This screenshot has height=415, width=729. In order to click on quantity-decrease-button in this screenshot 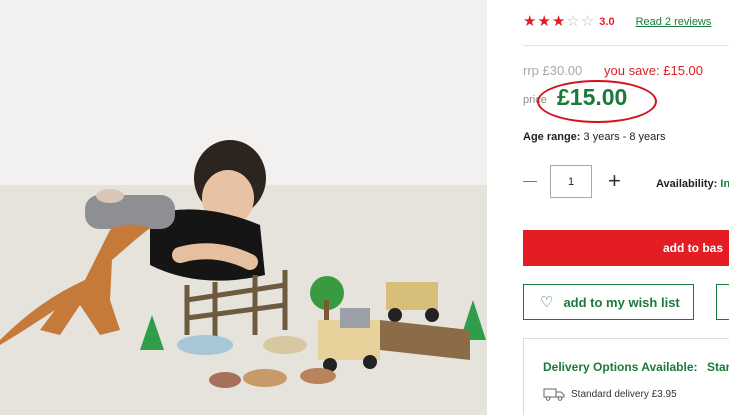, I will do `click(530, 181)`.